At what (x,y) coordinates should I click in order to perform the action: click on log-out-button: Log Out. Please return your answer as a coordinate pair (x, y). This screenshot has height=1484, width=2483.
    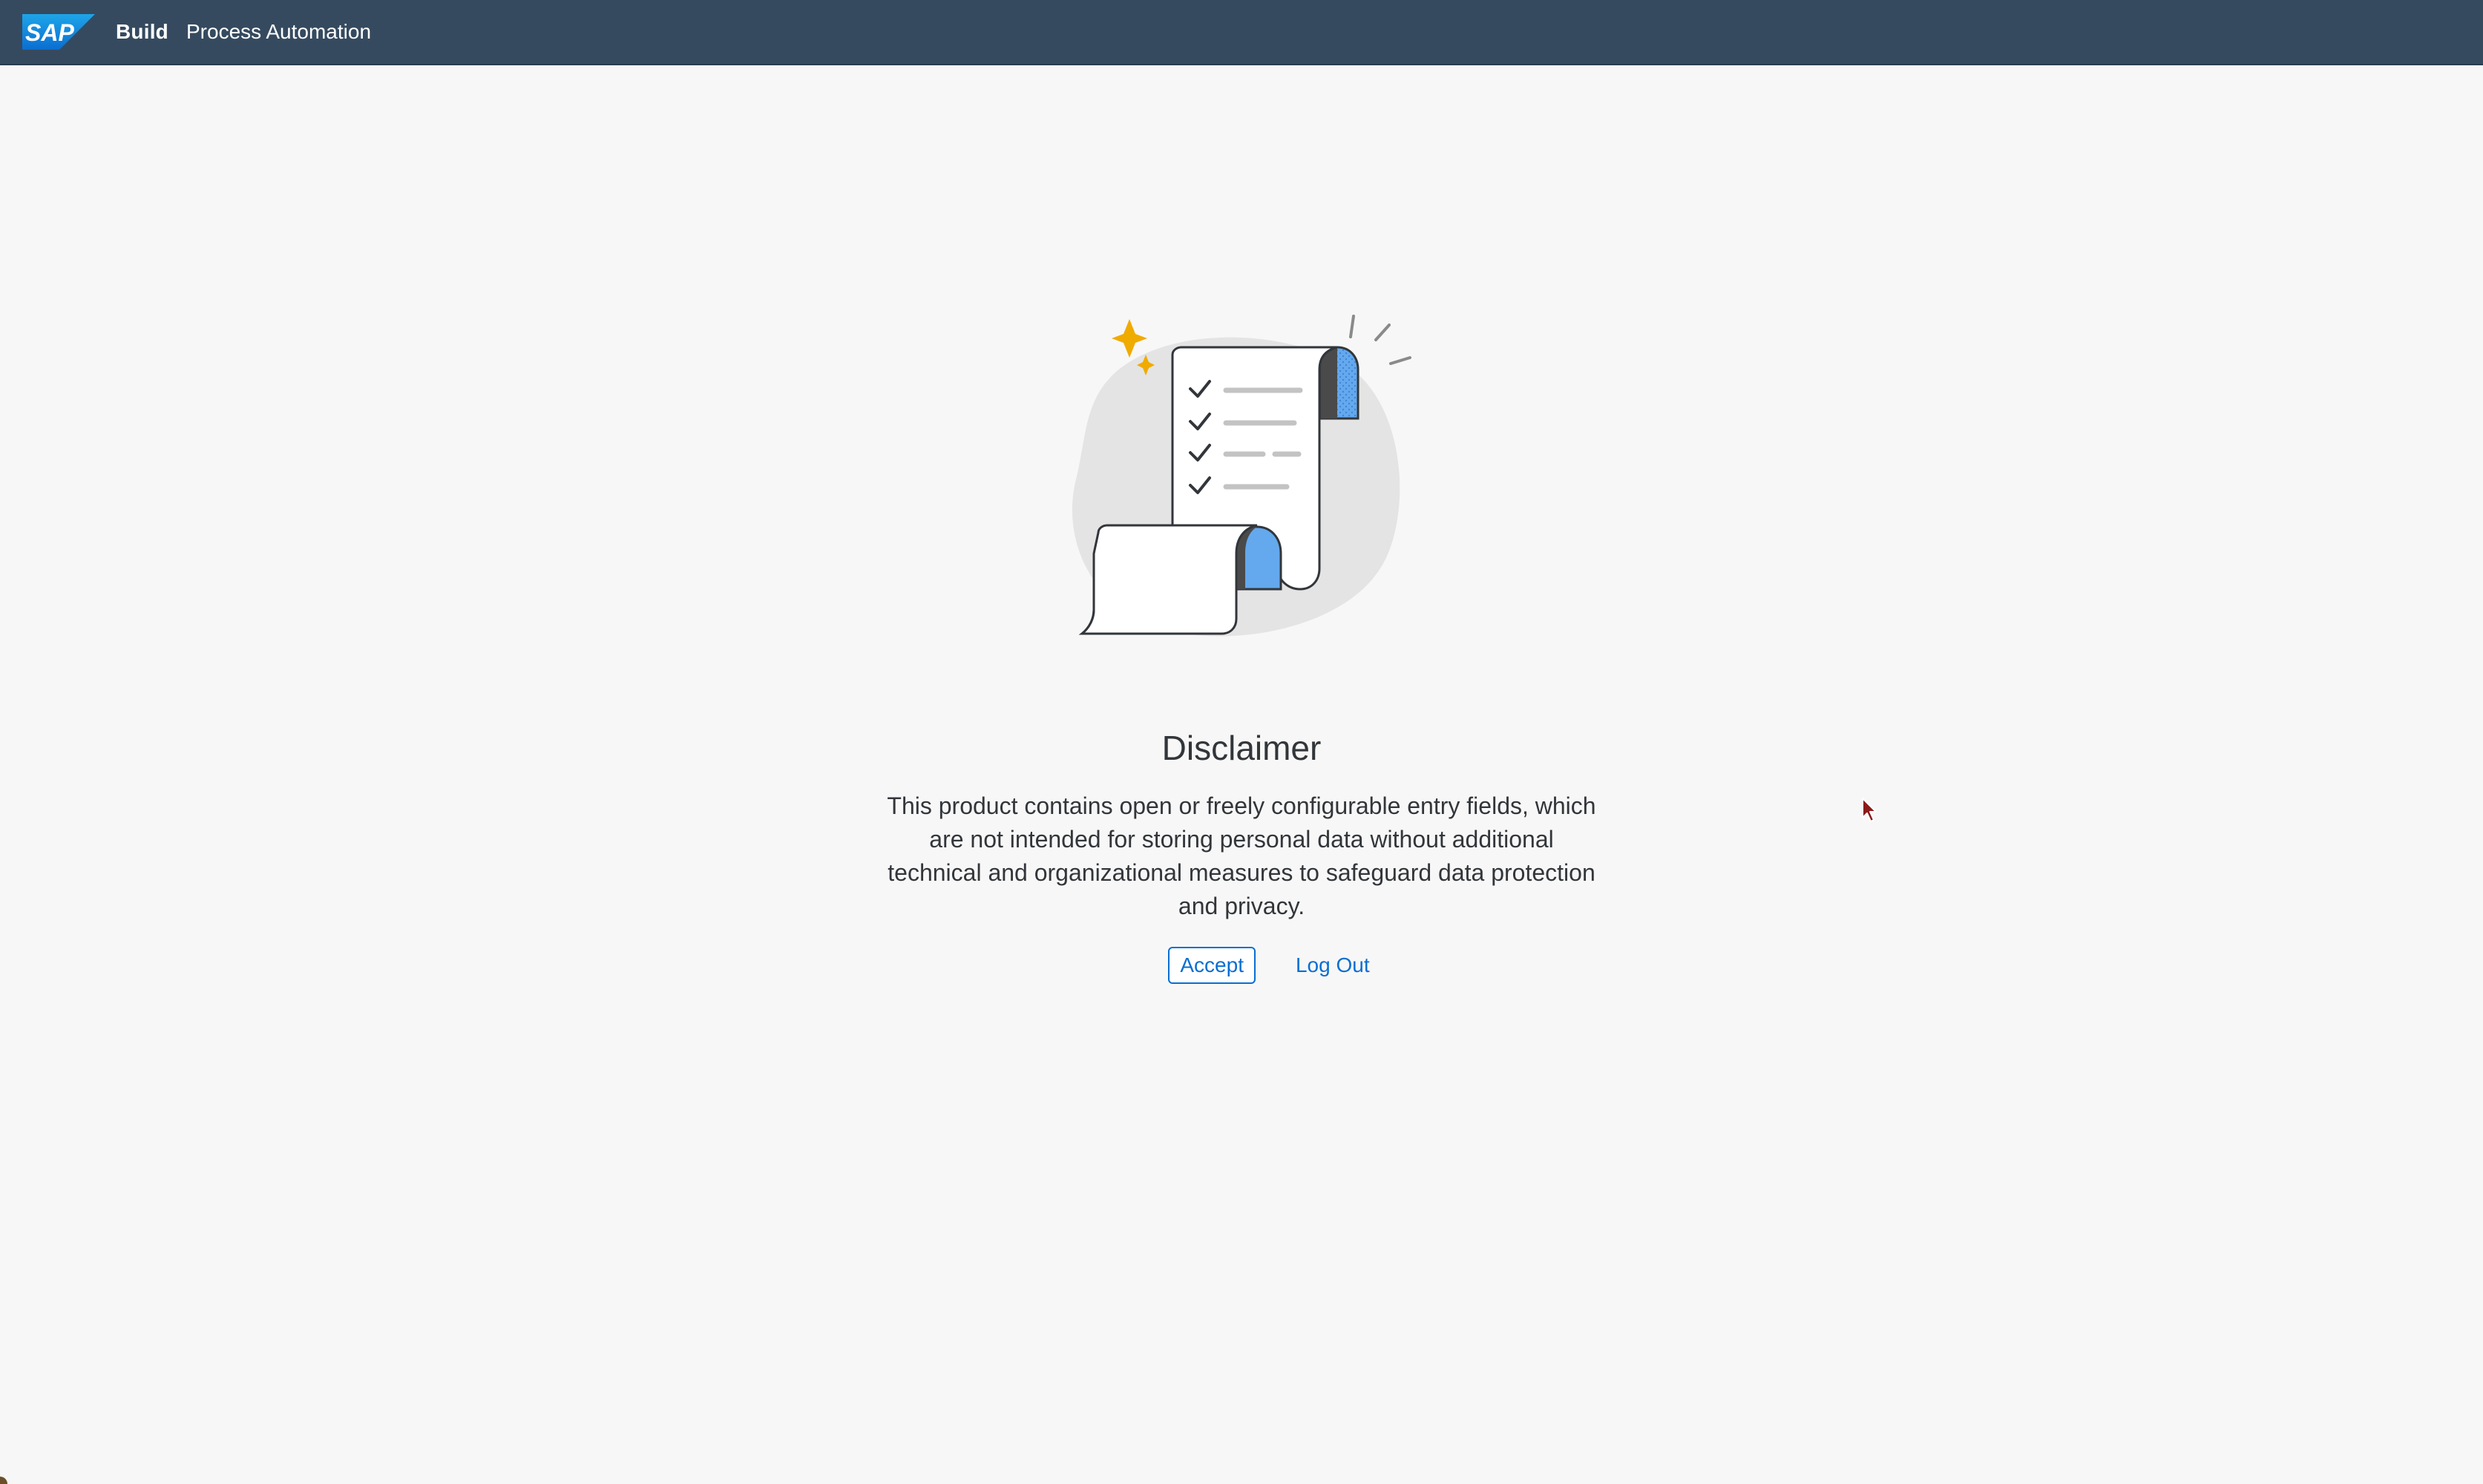
    Looking at the image, I should click on (1333, 965).